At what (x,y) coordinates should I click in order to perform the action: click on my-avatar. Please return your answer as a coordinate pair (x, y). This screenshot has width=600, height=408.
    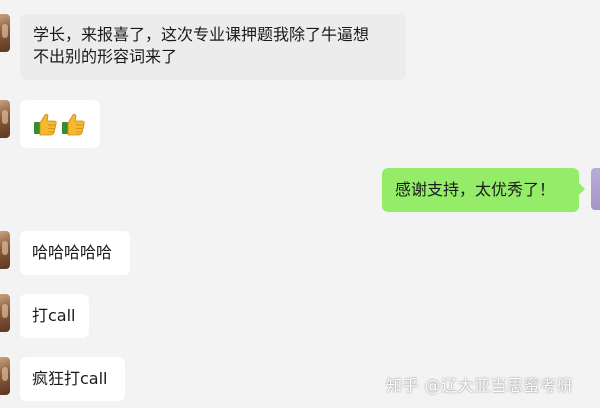
    Looking at the image, I should click on (595, 189).